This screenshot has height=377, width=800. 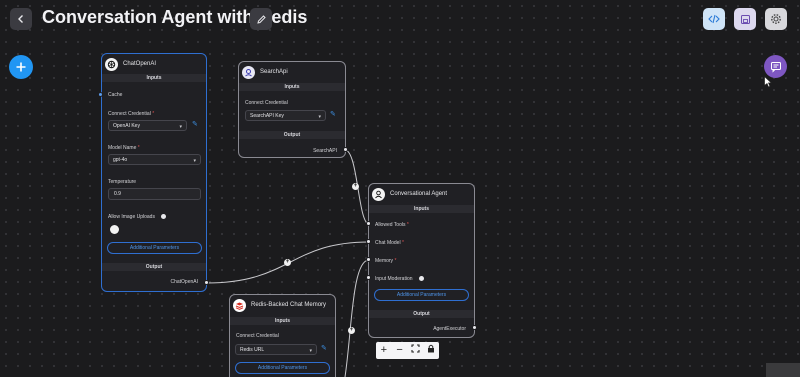 I want to click on node-title: Conversational Agent, so click(x=419, y=194).